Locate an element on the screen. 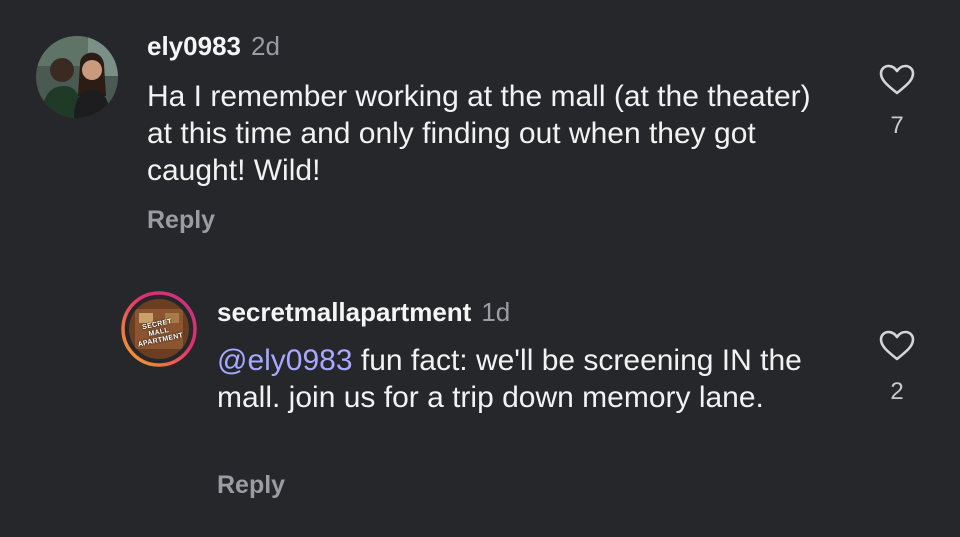 Image resolution: width=960 pixels, height=537 pixels. timestamp: 1d is located at coordinates (496, 312).